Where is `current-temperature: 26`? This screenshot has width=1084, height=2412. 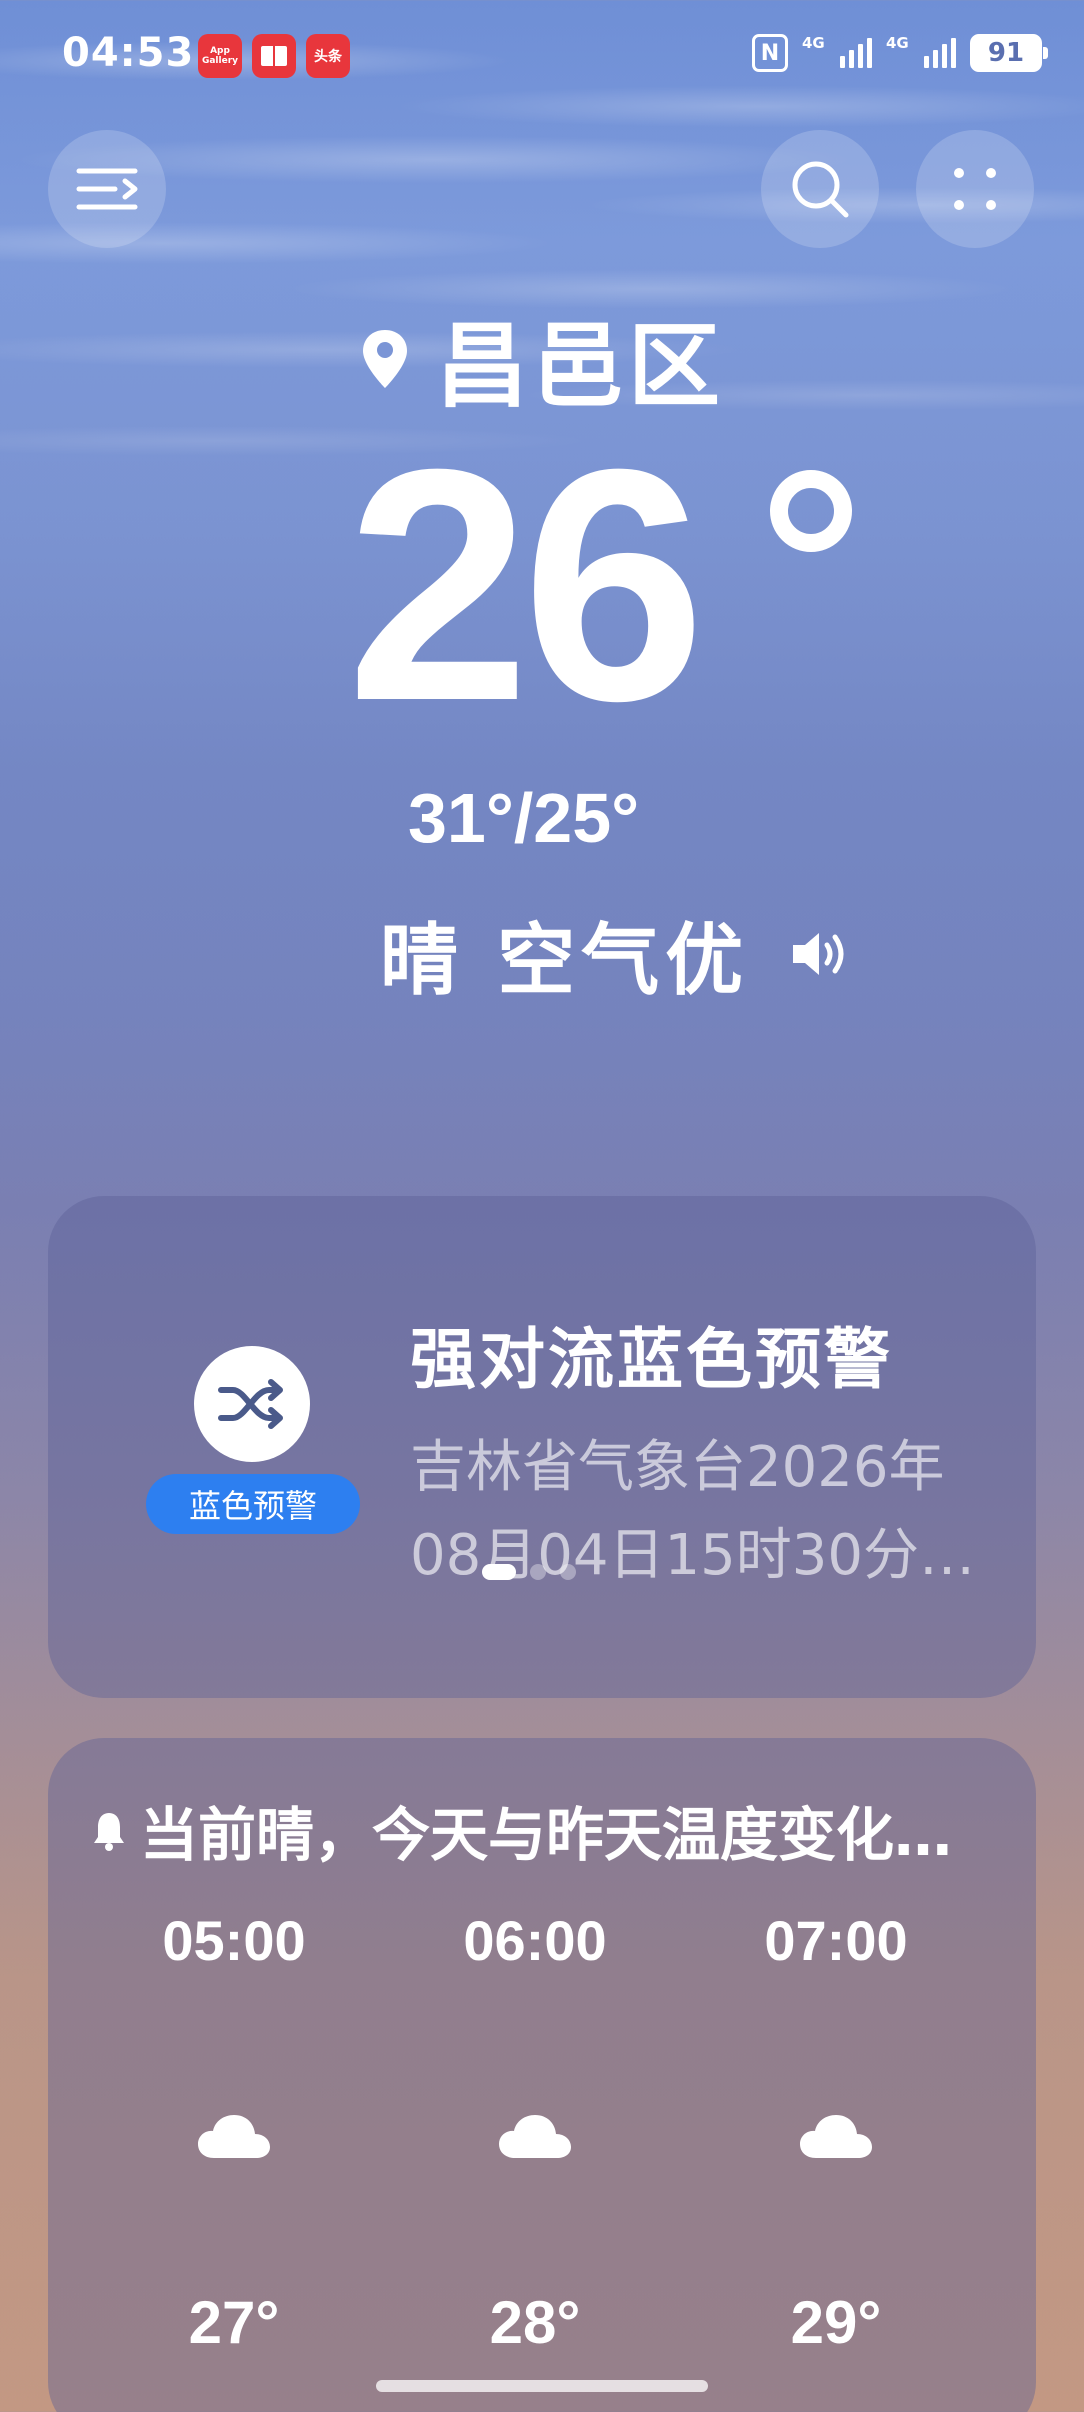 current-temperature: 26 is located at coordinates (525, 584).